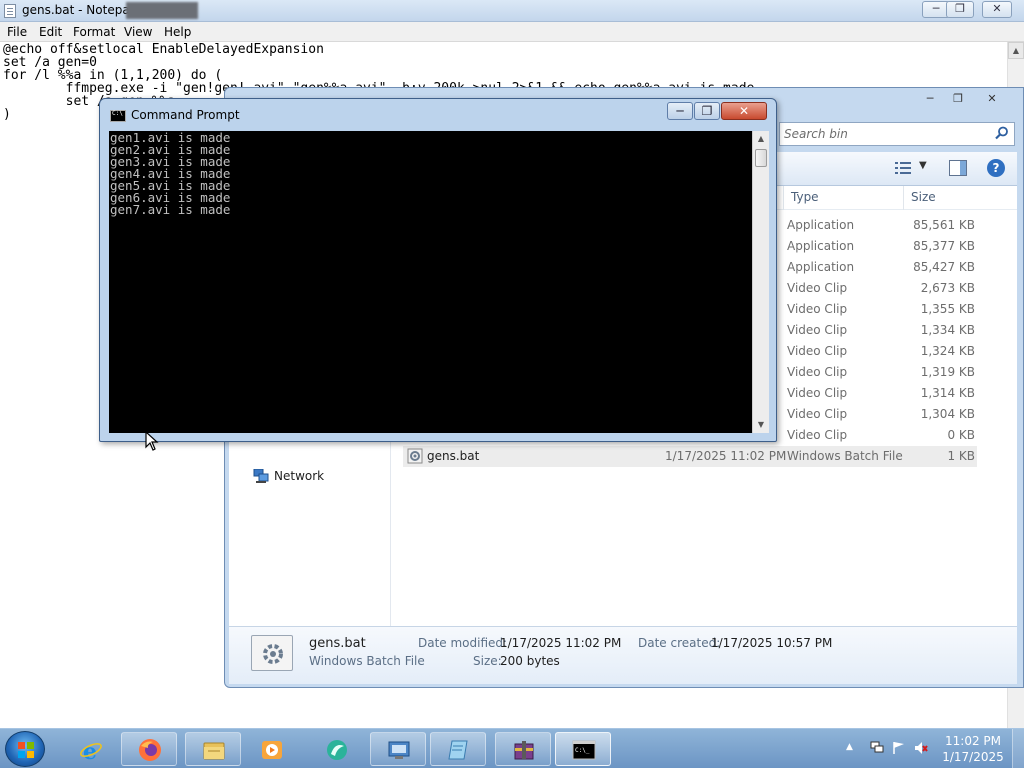  Describe the element at coordinates (897, 134) in the screenshot. I see `search-input: Search bin` at that location.